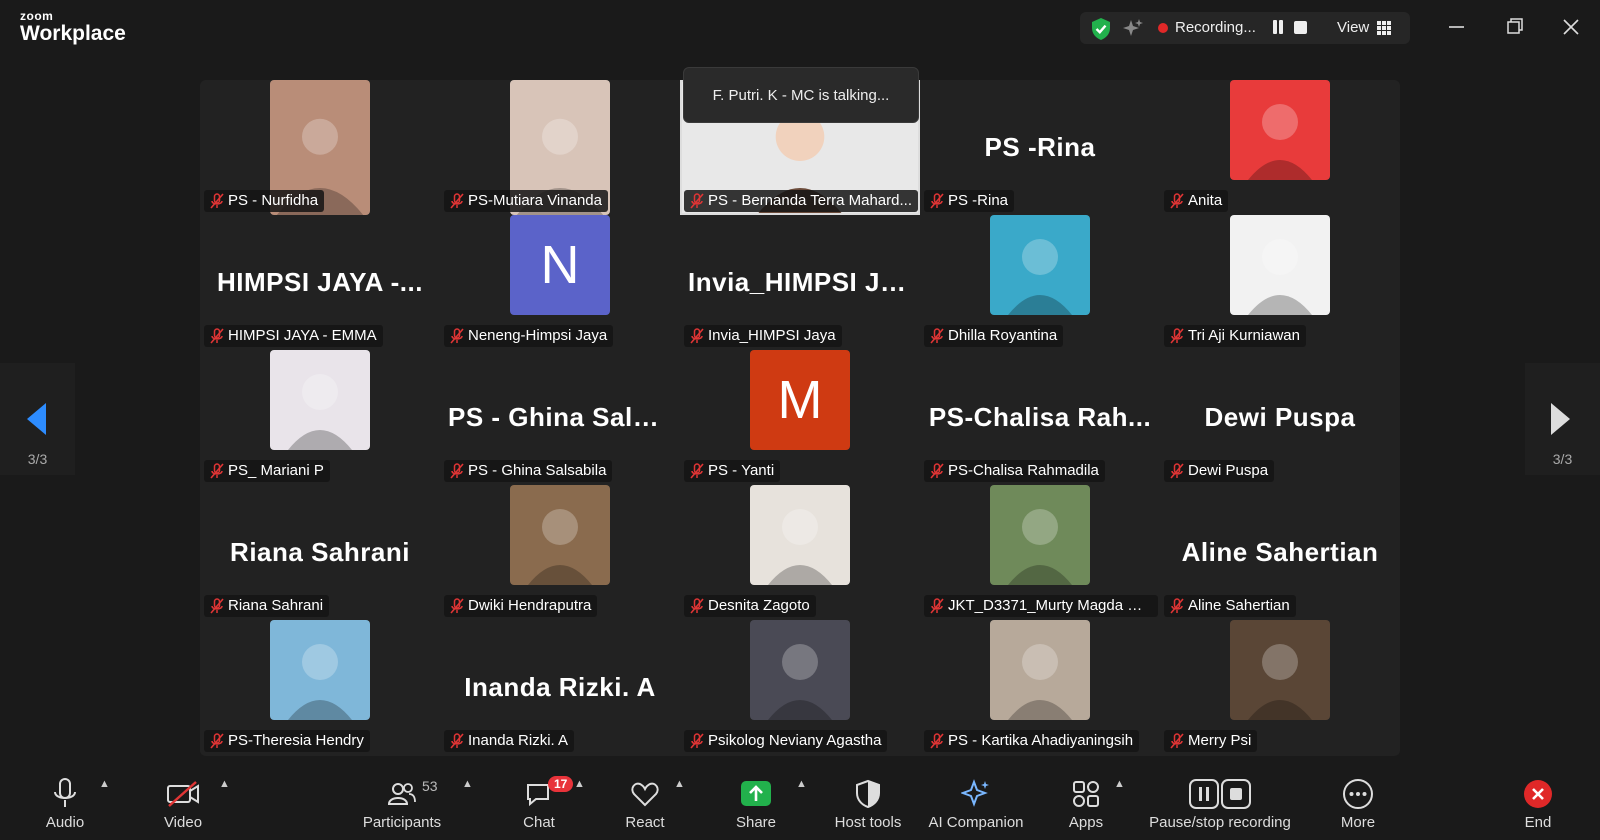  What do you see at coordinates (276, 605) in the screenshot?
I see `participant-name: Riana Sahrani` at bounding box center [276, 605].